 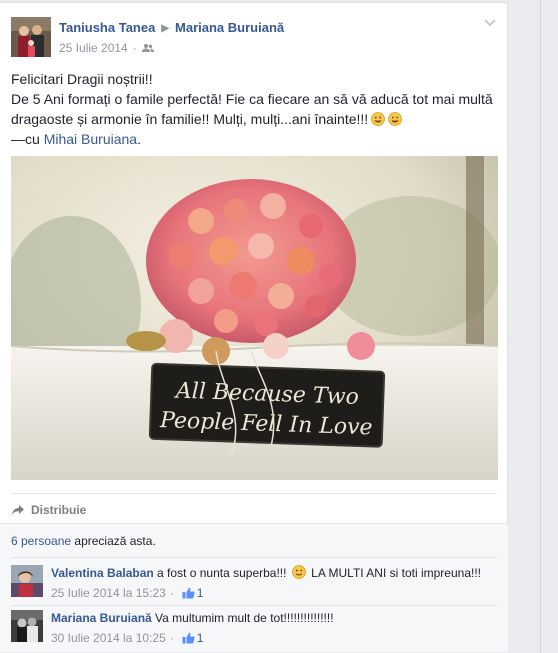 What do you see at coordinates (171, 27) in the screenshot?
I see `post-header-names: Taniusha Tanea ▶ Mariana Buruiană` at bounding box center [171, 27].